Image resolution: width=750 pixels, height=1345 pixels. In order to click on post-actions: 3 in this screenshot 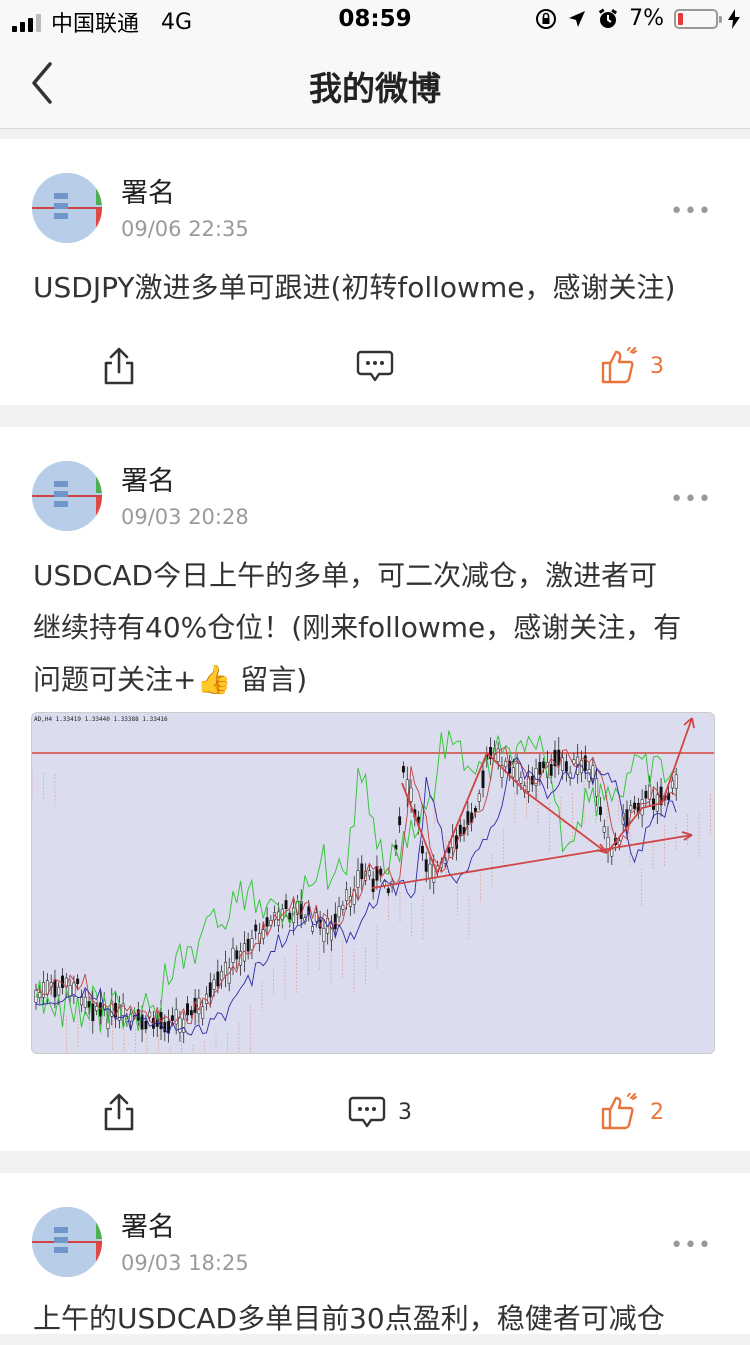, I will do `click(375, 366)`.